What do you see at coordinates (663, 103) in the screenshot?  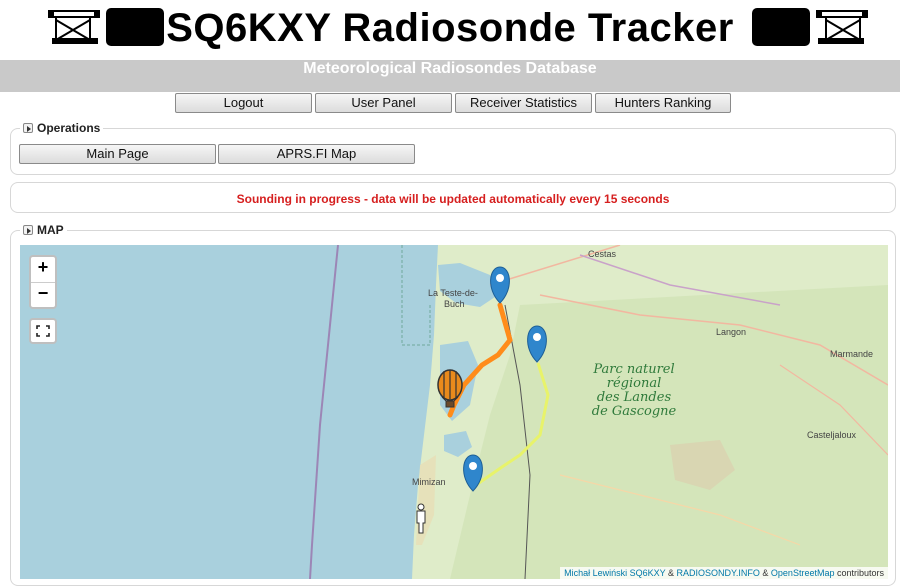 I see `hunters-ranking-button: Hunters Ranking` at bounding box center [663, 103].